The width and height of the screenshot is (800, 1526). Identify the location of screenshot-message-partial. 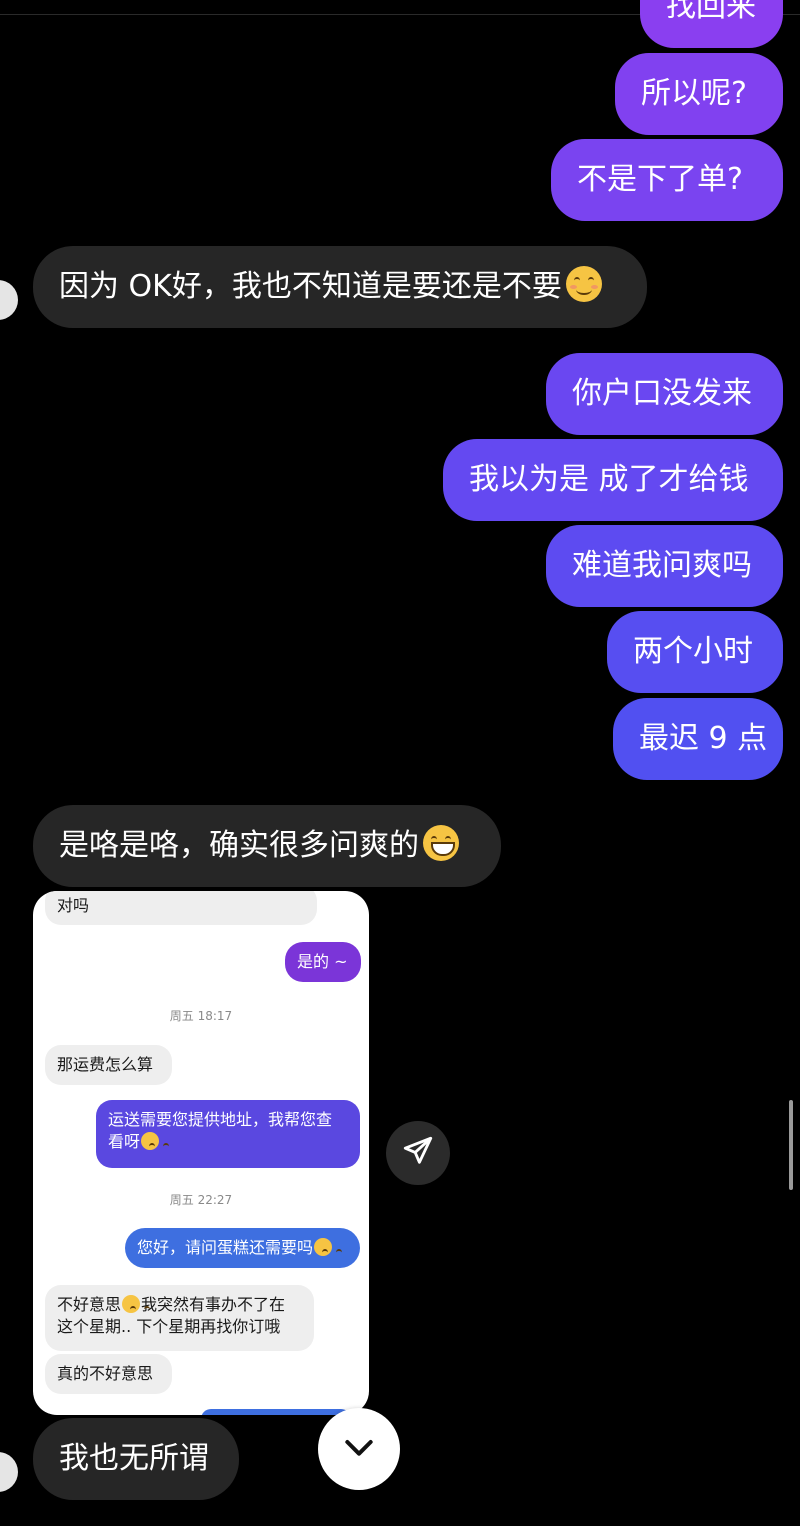
(276, 1412).